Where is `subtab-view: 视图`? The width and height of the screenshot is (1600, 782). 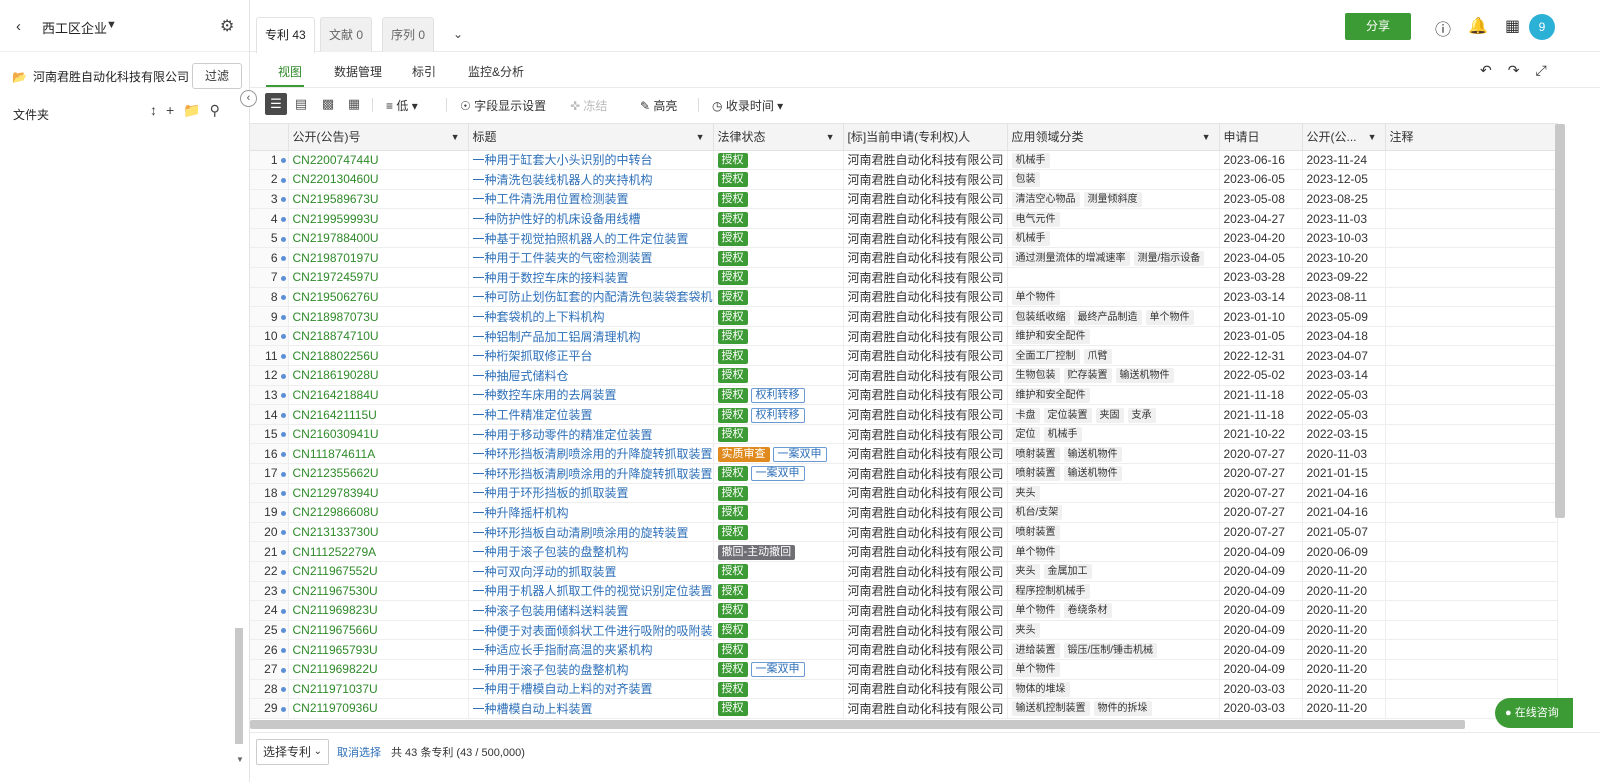
subtab-view: 视图 is located at coordinates (290, 71).